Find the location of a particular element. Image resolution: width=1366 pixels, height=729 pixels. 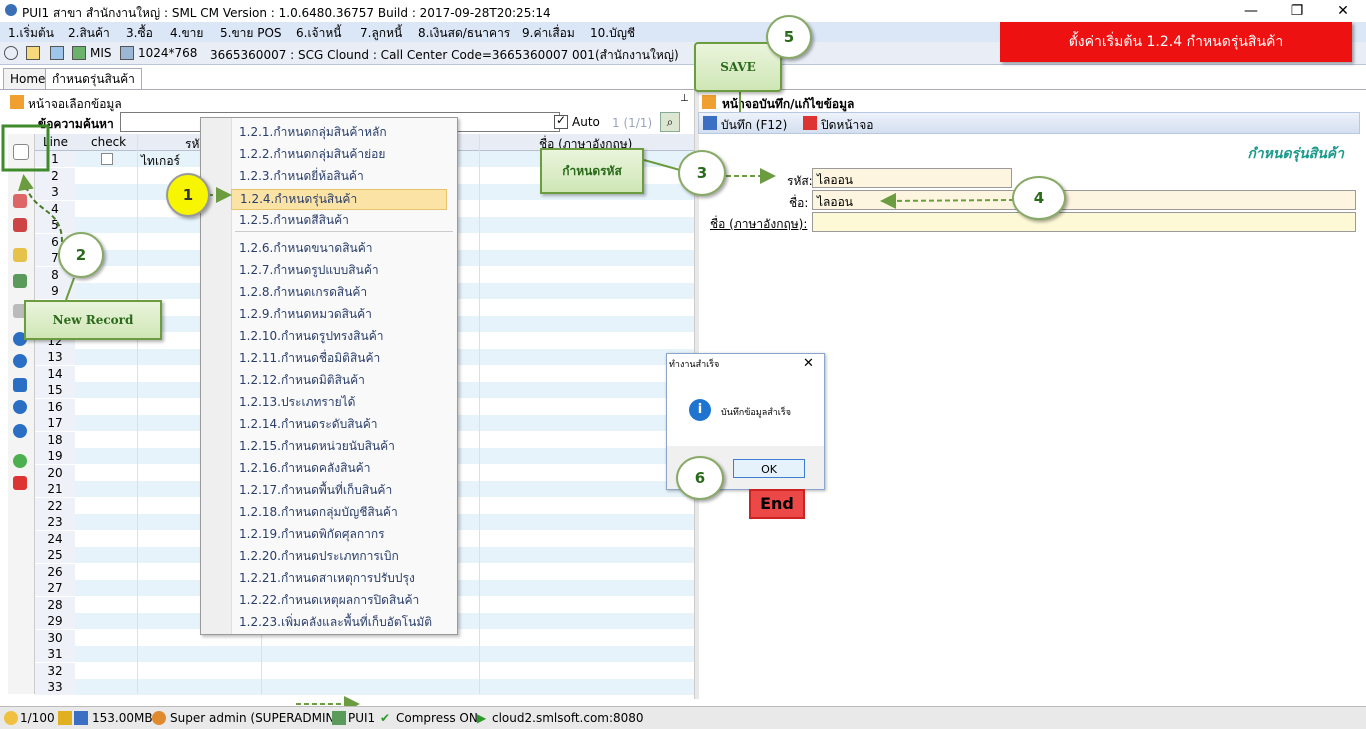

branch-icon is located at coordinates (339, 718).